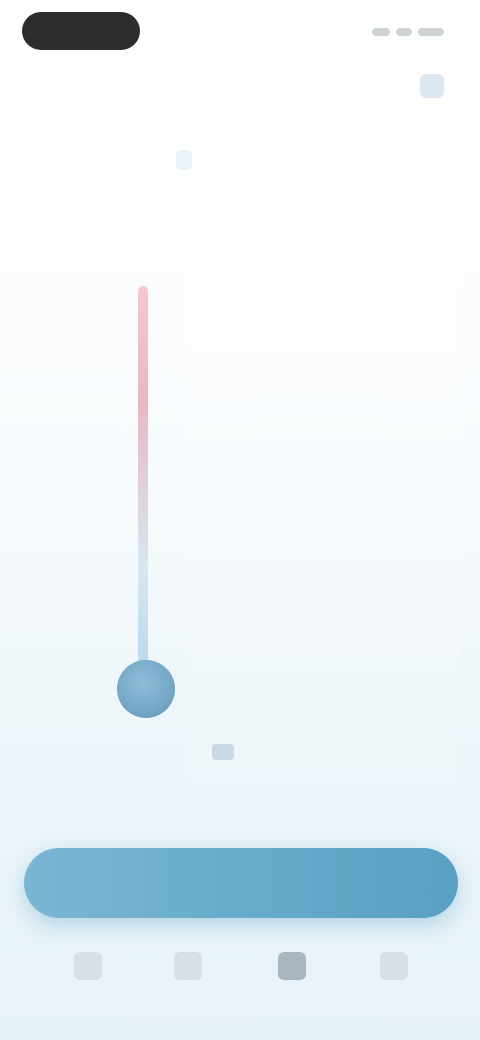 This screenshot has width=480, height=1040. What do you see at coordinates (56, 510) in the screenshot?
I see `temperature-scale` at bounding box center [56, 510].